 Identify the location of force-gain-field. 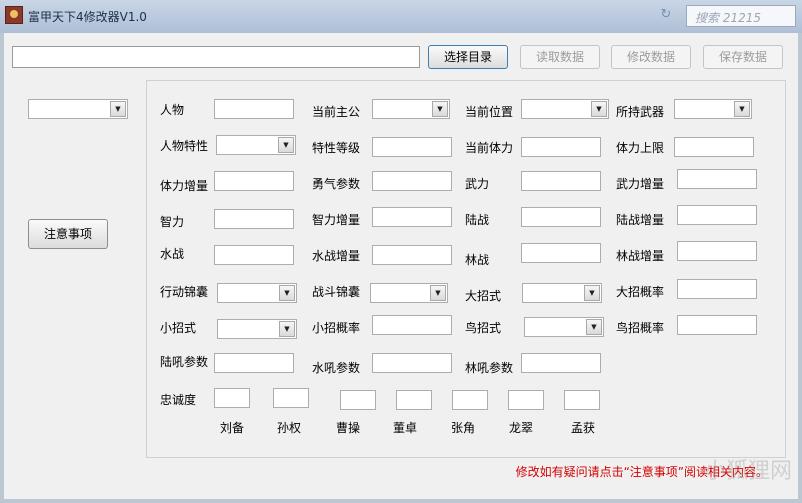
(717, 179).